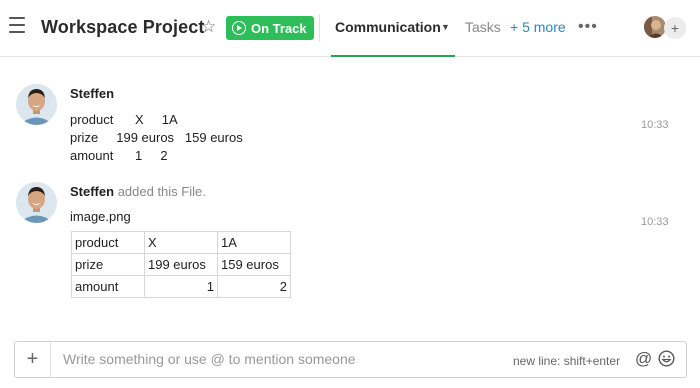 This screenshot has width=700, height=388. Describe the element at coordinates (675, 28) in the screenshot. I see `add-member-button: +` at that location.